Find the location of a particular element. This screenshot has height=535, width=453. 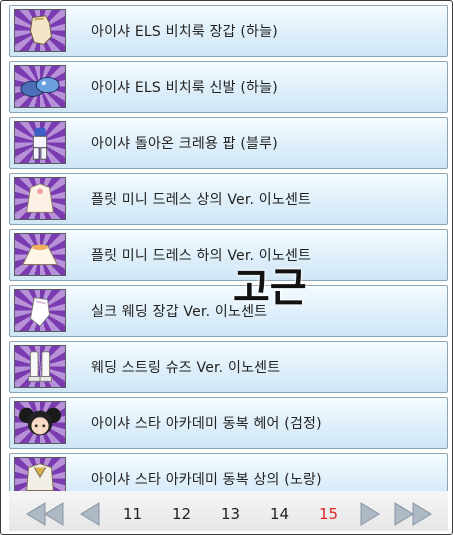

item-label: 플릿 미니 드레스 상의 Ver. 이노센트 is located at coordinates (201, 200).